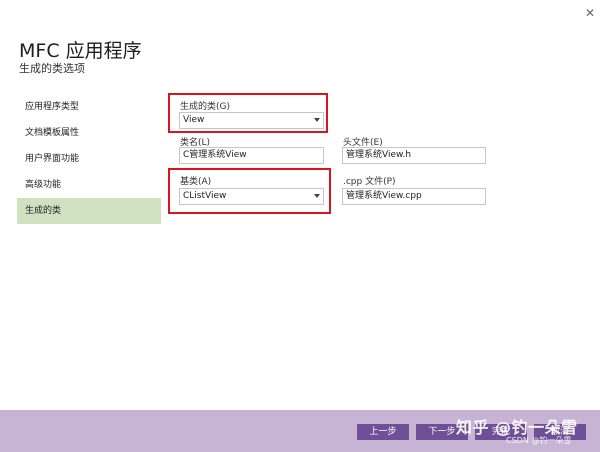  What do you see at coordinates (251, 155) in the screenshot?
I see `class-name-field: C管理系统View` at bounding box center [251, 155].